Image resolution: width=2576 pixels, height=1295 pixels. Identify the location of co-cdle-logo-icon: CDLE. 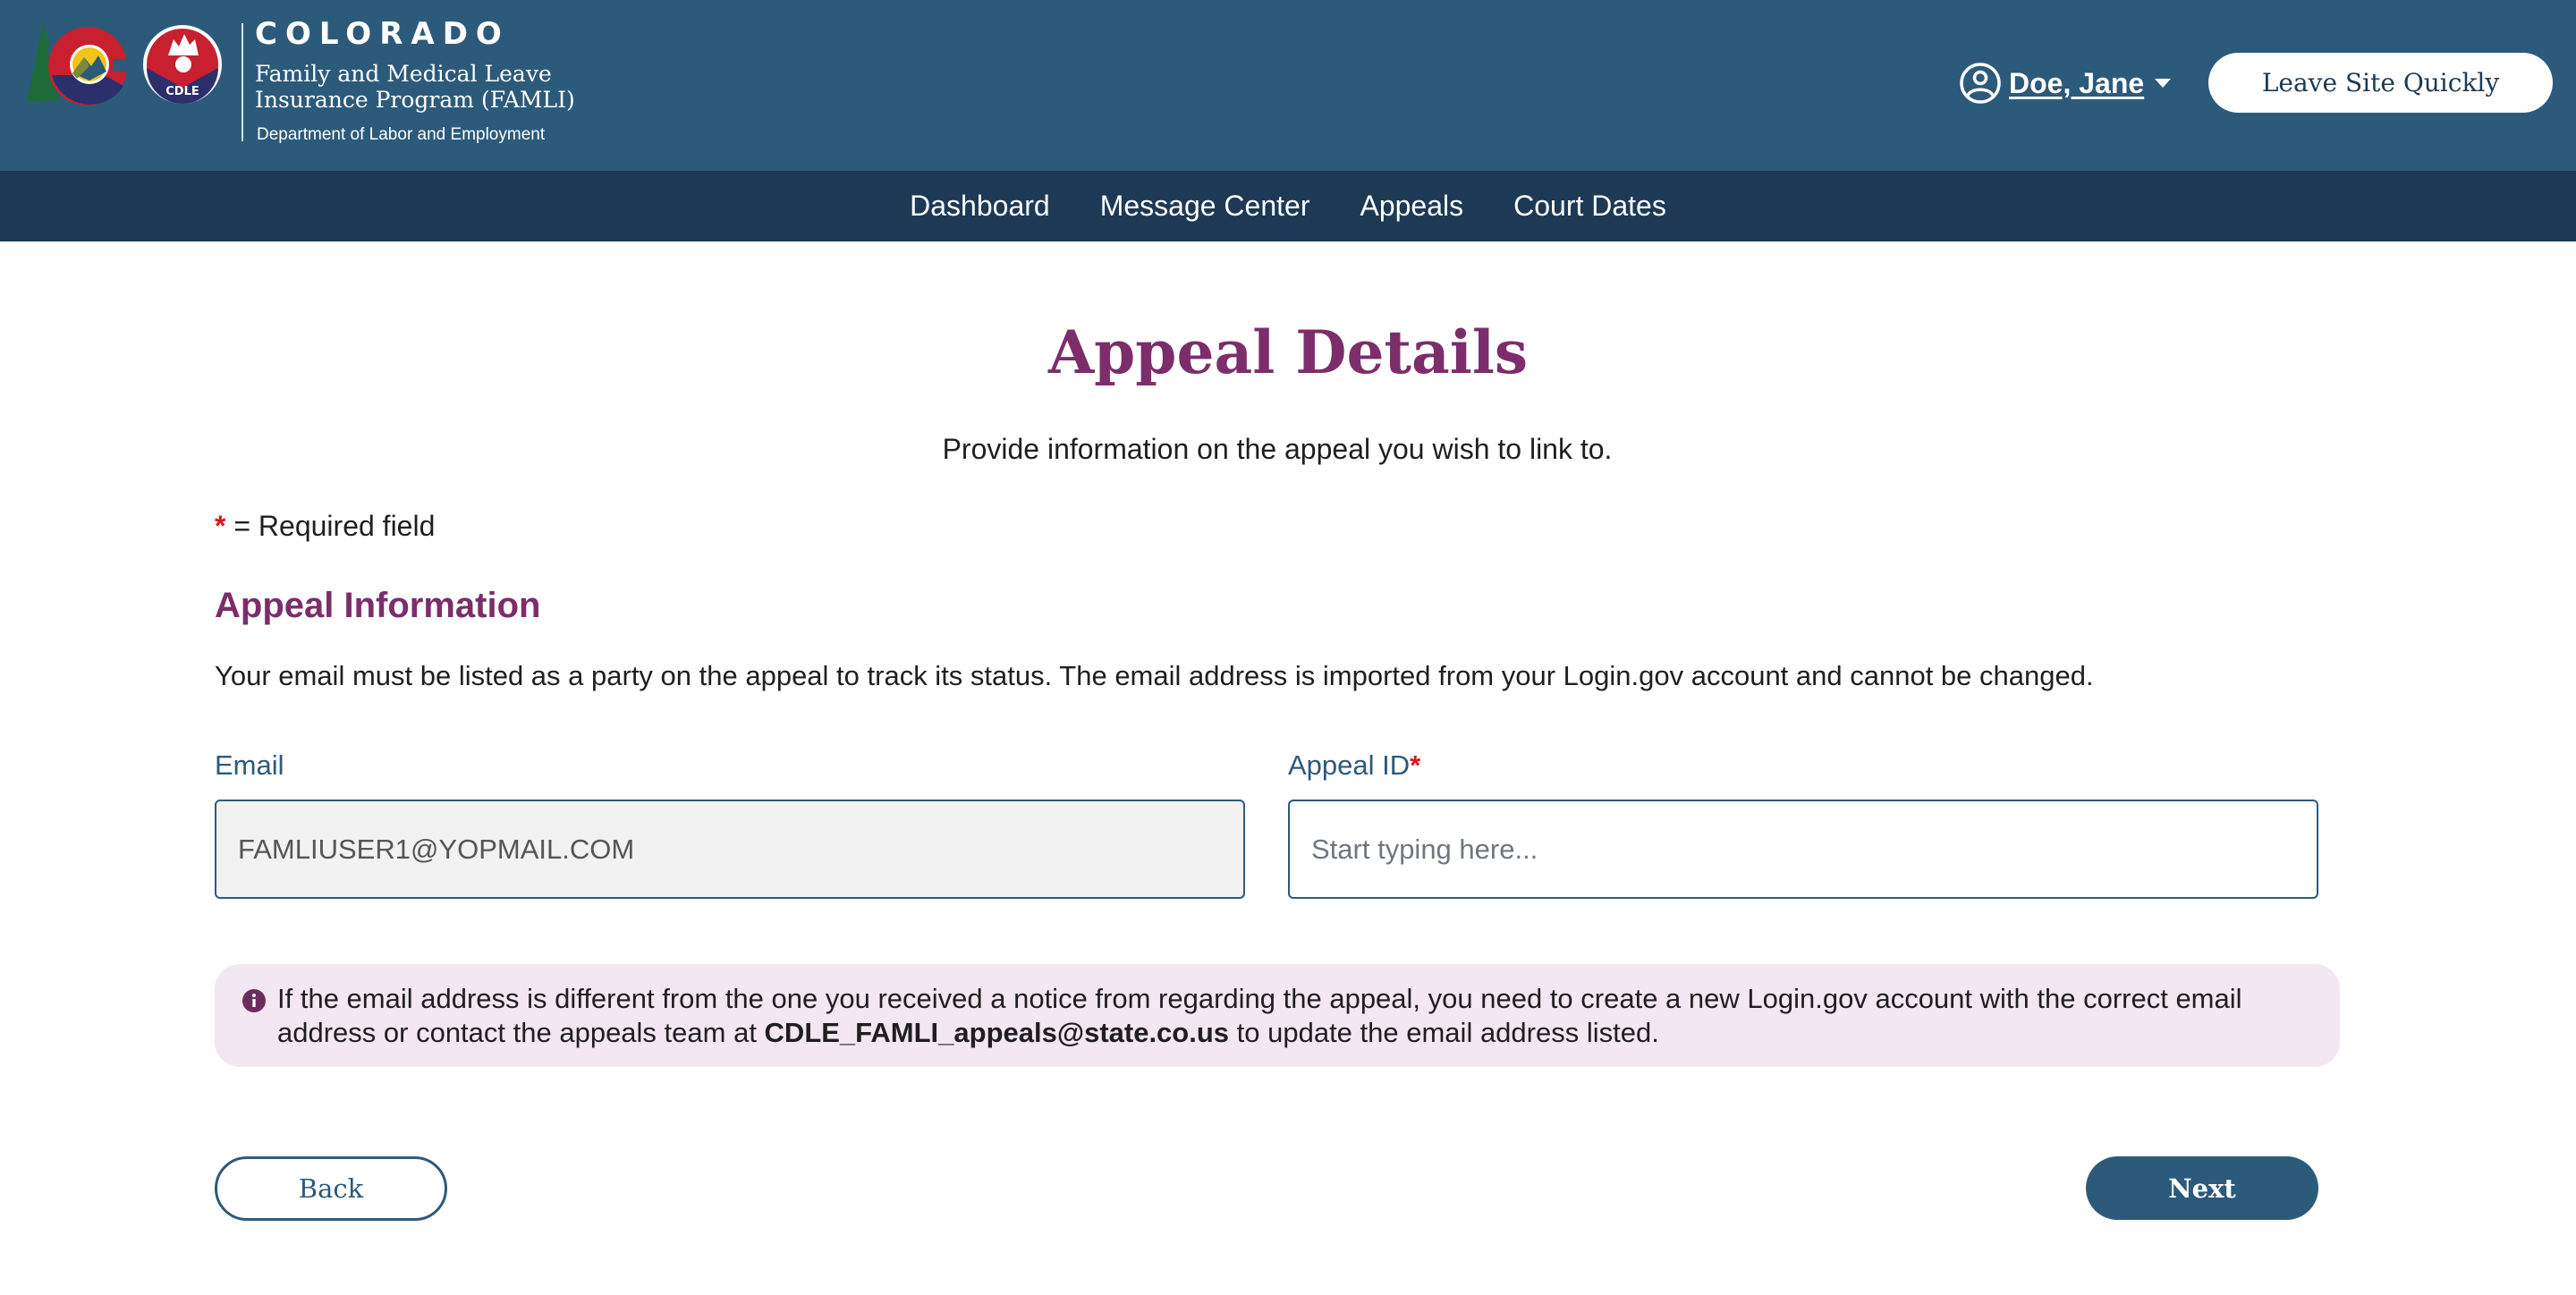
(124, 64).